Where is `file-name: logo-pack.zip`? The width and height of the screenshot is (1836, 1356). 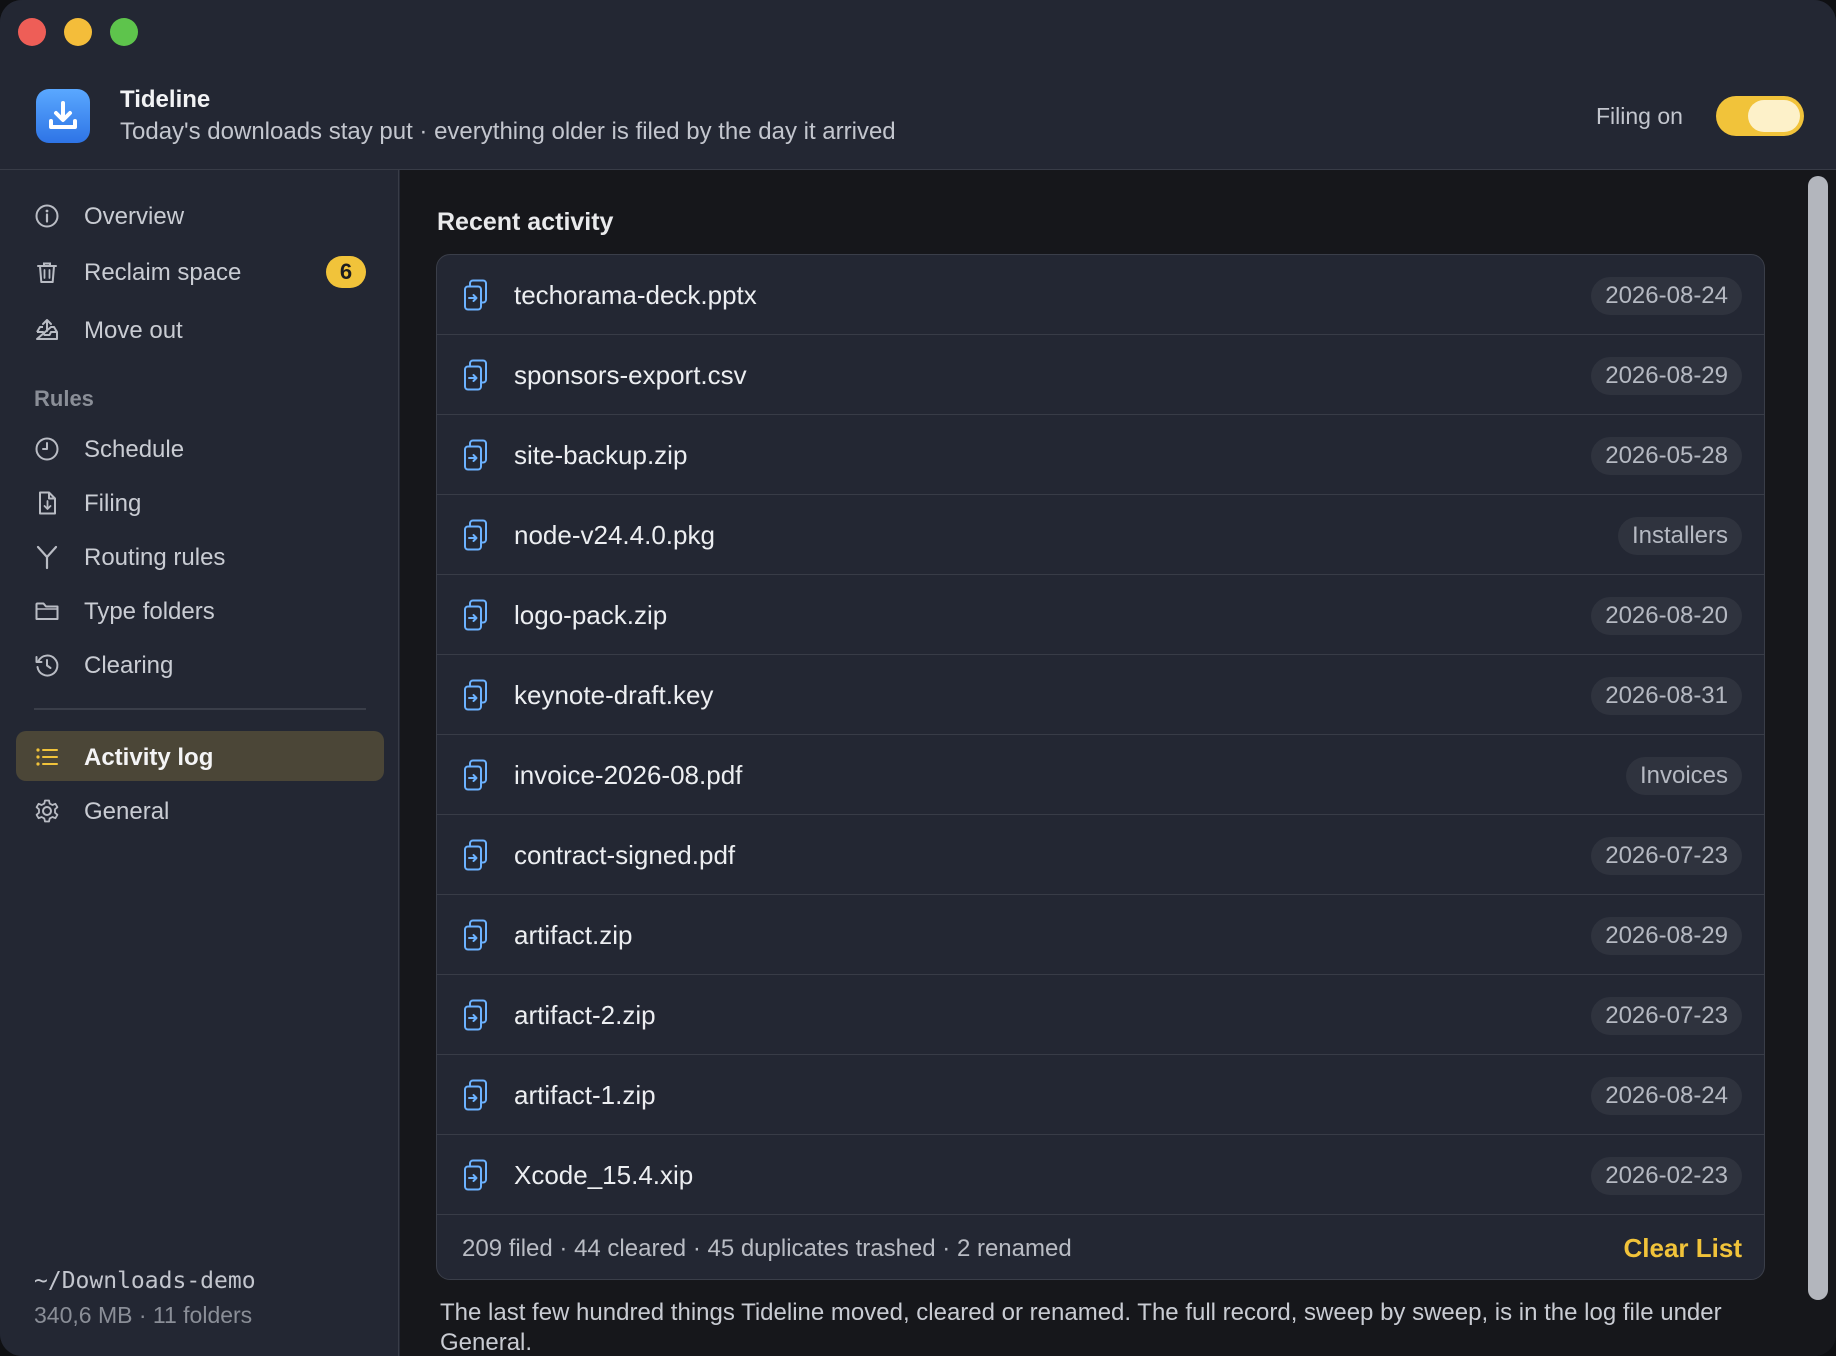 file-name: logo-pack.zip is located at coordinates (591, 615).